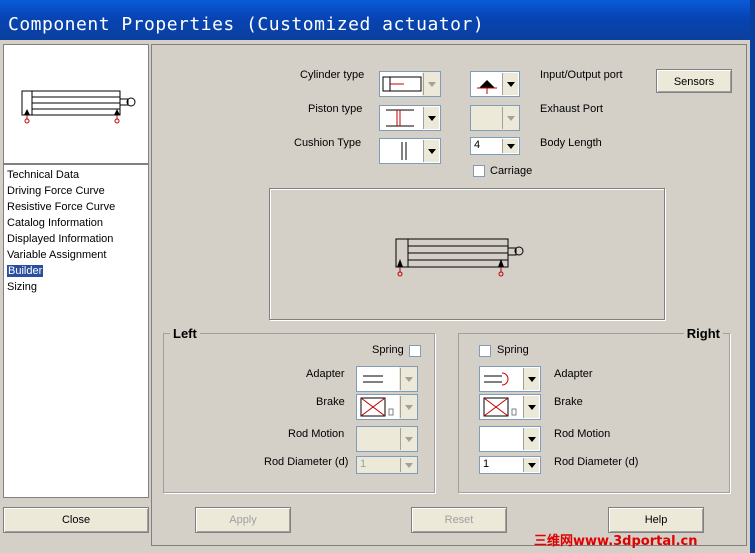 Image resolution: width=755 pixels, height=553 pixels. Describe the element at coordinates (573, 374) in the screenshot. I see `right-adapter-label: Adapter` at that location.